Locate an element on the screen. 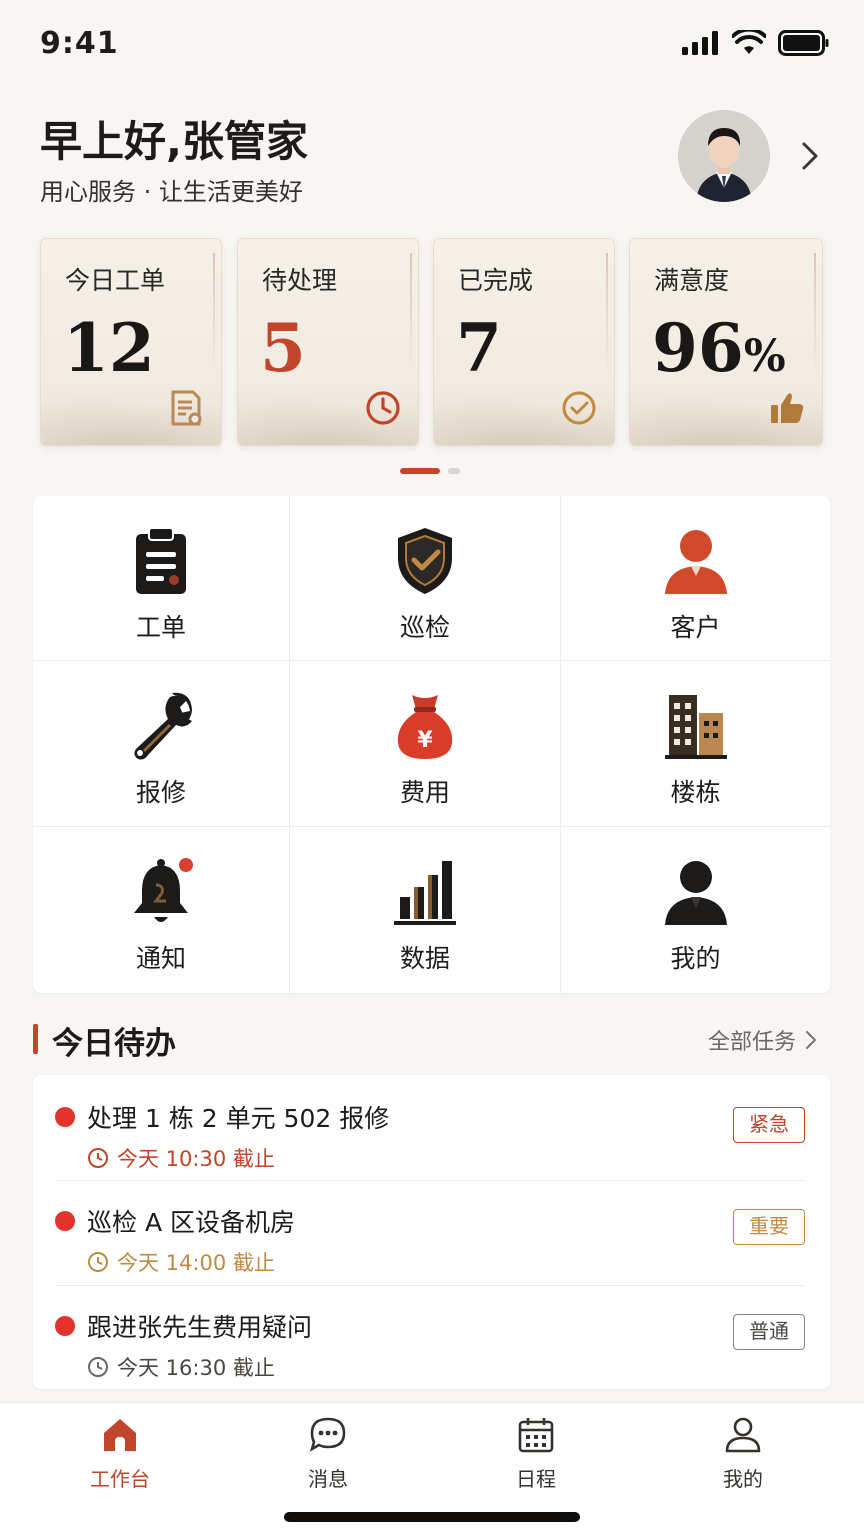  todo-item: 跟进张先生费用疑问 今天 16:30 截止 普通 is located at coordinates (430, 1337).